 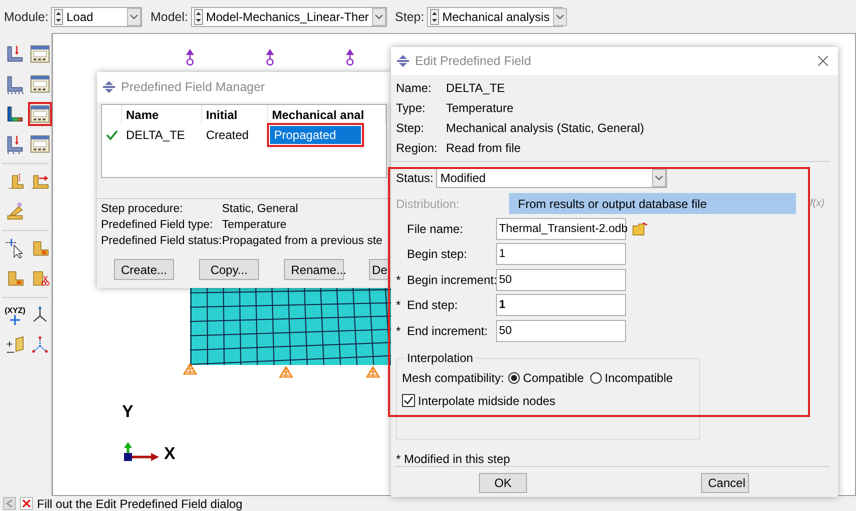 I want to click on field-label: Model:, so click(x=169, y=17).